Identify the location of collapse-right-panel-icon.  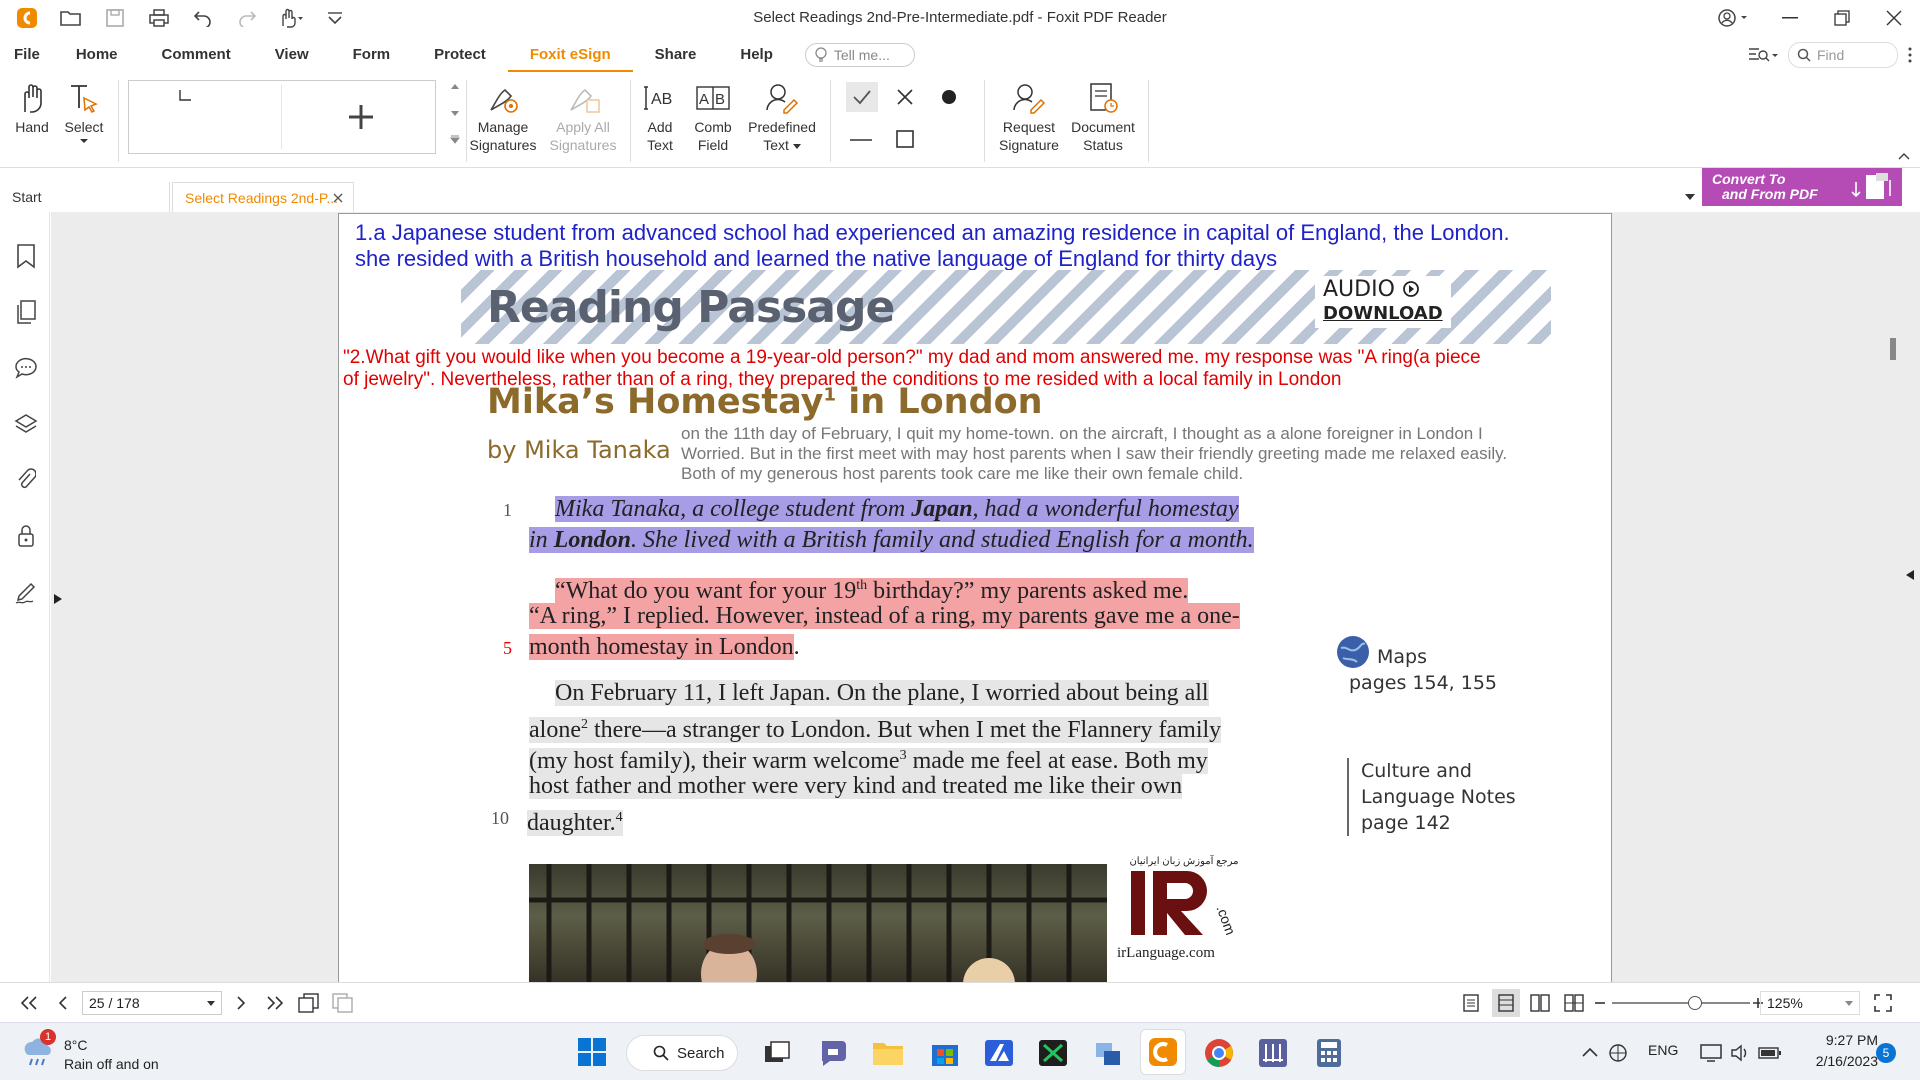
(1910, 575).